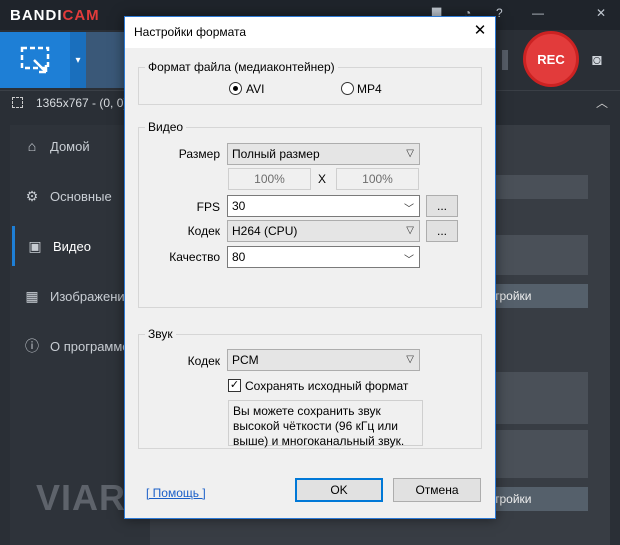  I want to click on help-link: [ Помощь ], so click(176, 493).